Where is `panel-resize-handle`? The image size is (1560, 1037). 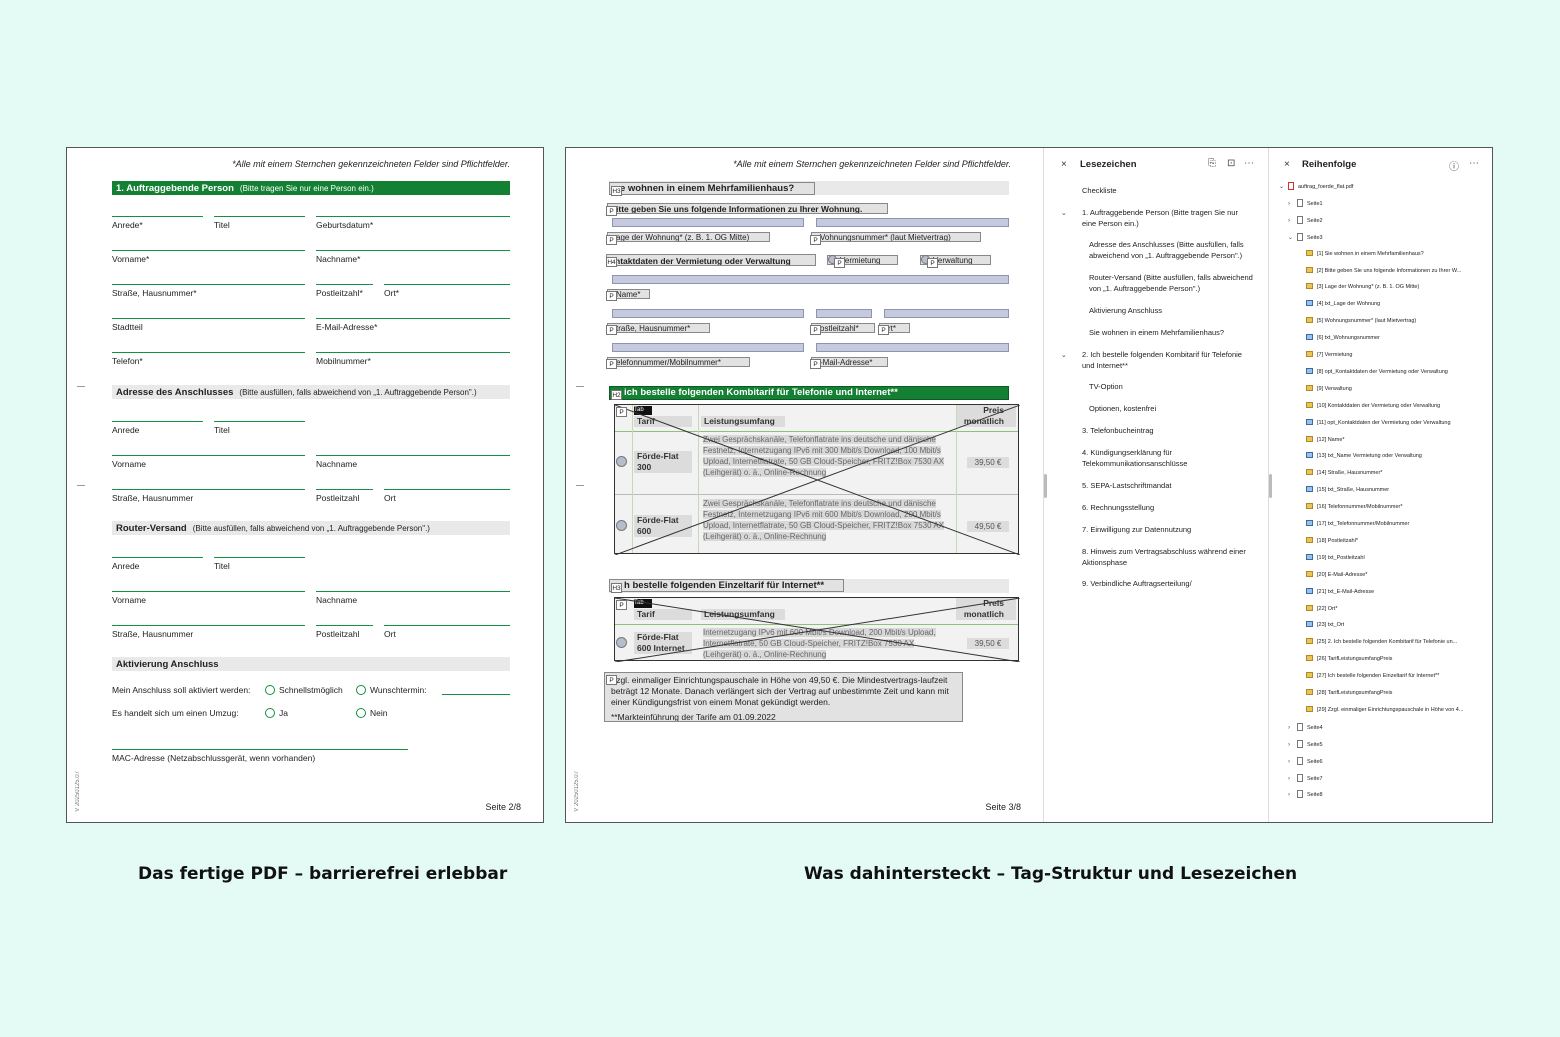 panel-resize-handle is located at coordinates (1045, 486).